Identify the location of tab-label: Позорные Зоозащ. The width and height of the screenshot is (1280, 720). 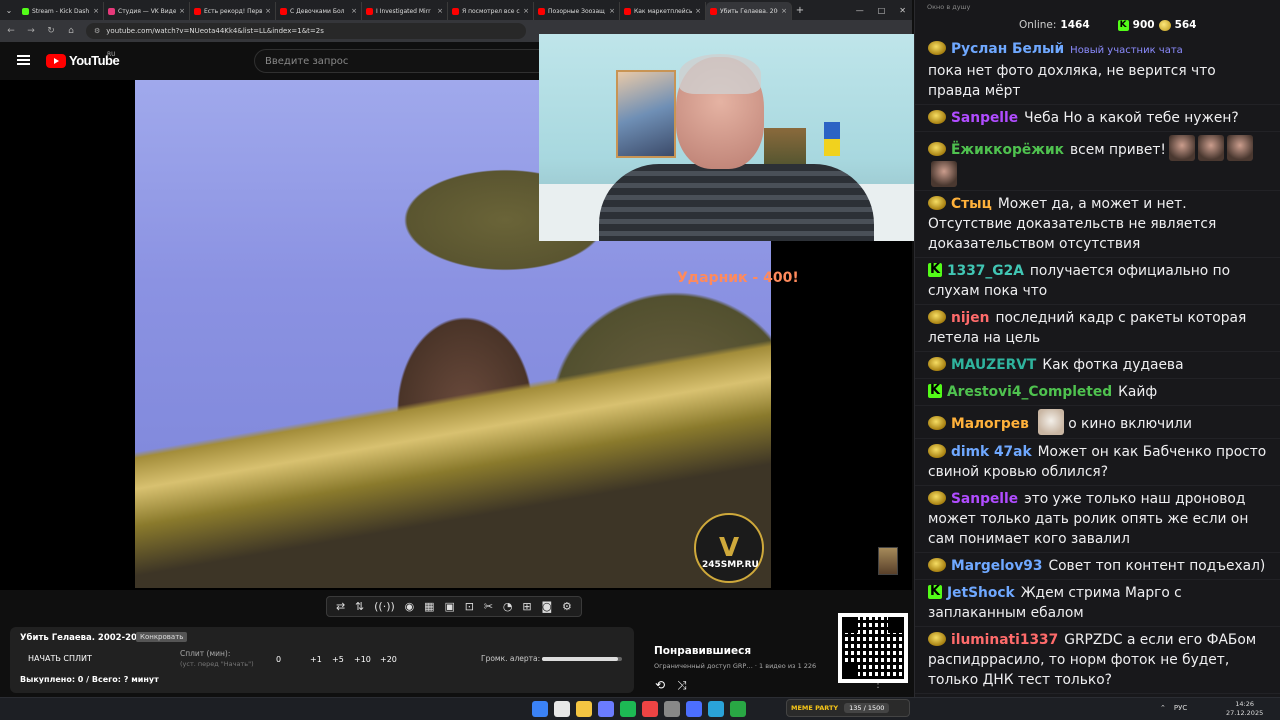
(576, 11).